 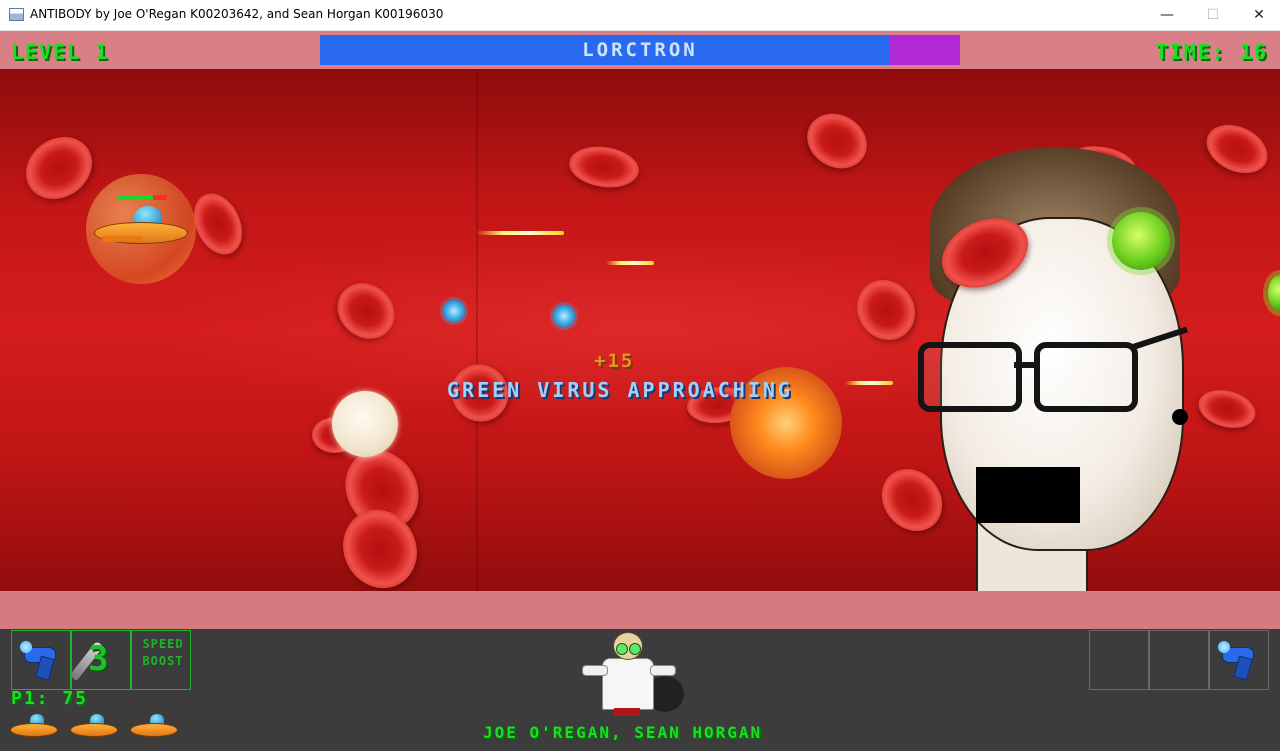 What do you see at coordinates (620, 390) in the screenshot?
I see `announcement-text: GREEN VIRUS APPROACHING` at bounding box center [620, 390].